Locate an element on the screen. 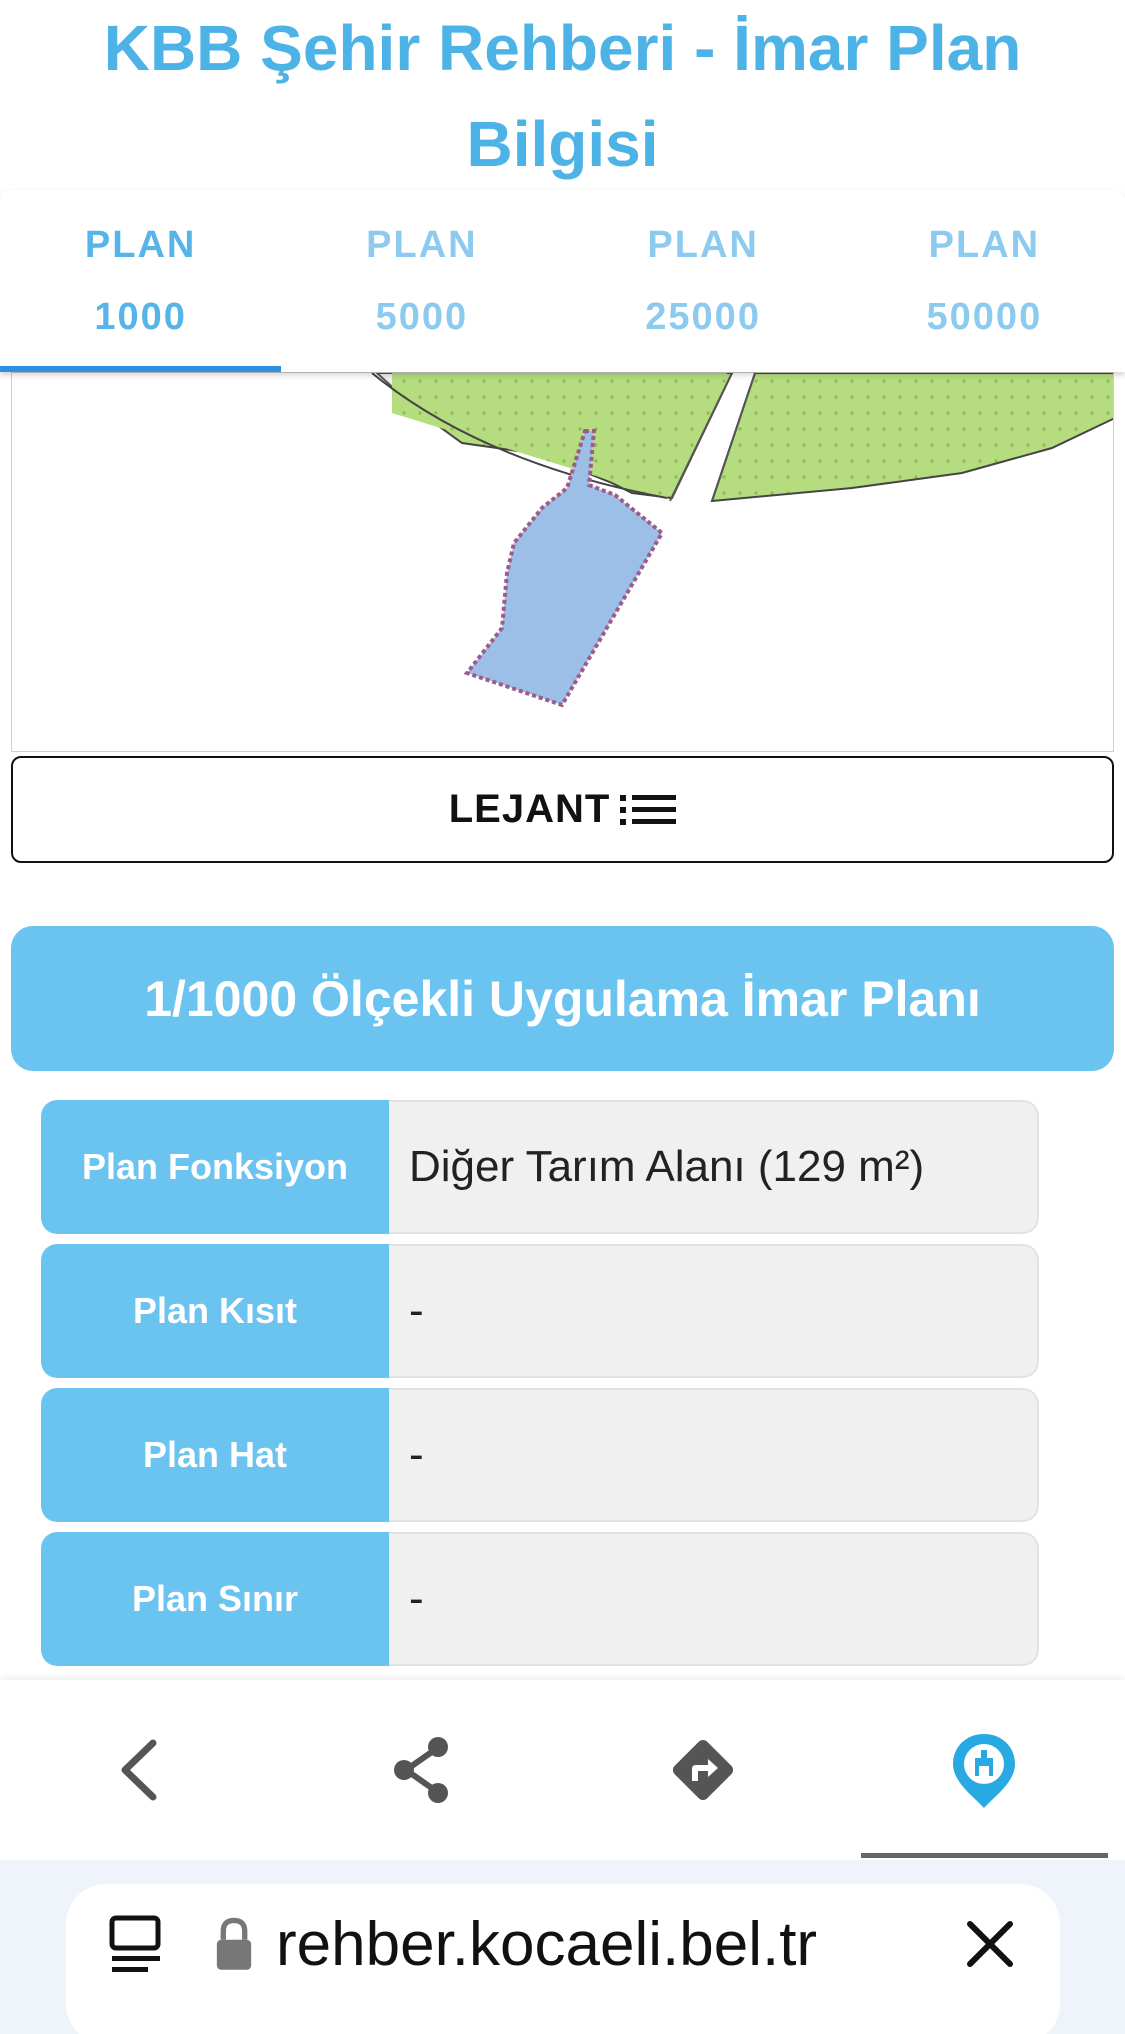  tab-label-line2: 5000 is located at coordinates (422, 317).